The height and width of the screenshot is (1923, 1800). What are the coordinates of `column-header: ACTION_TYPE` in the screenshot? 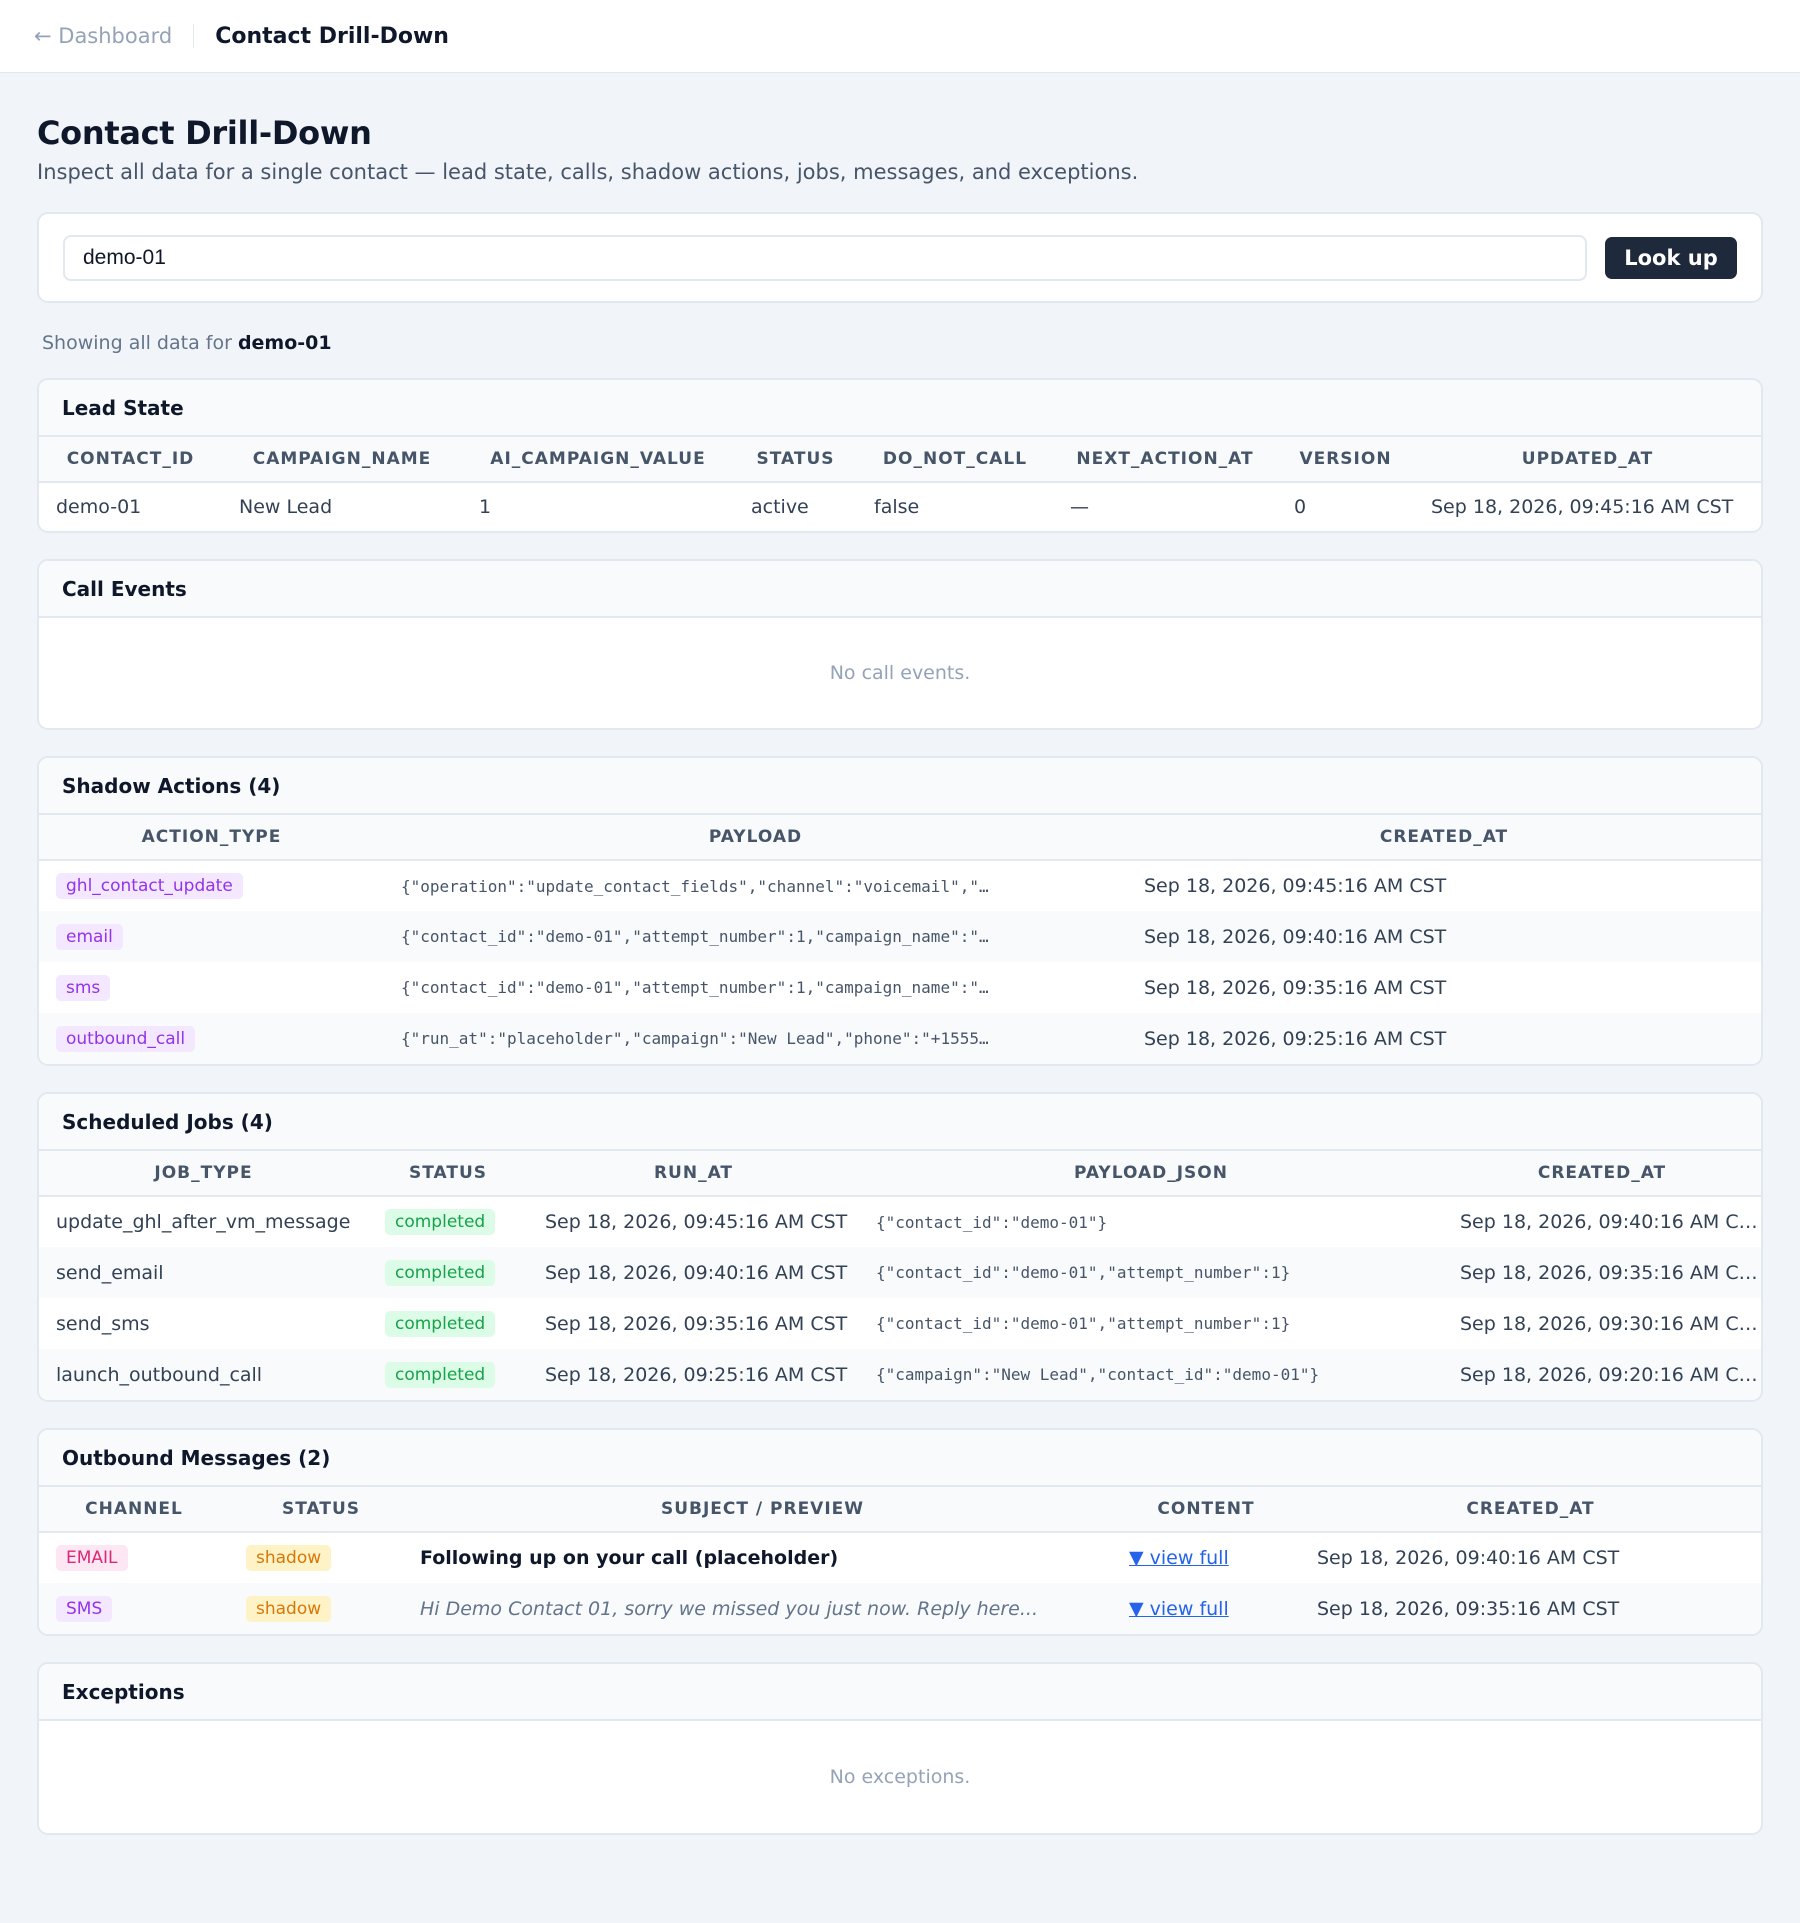 It's located at (211, 837).